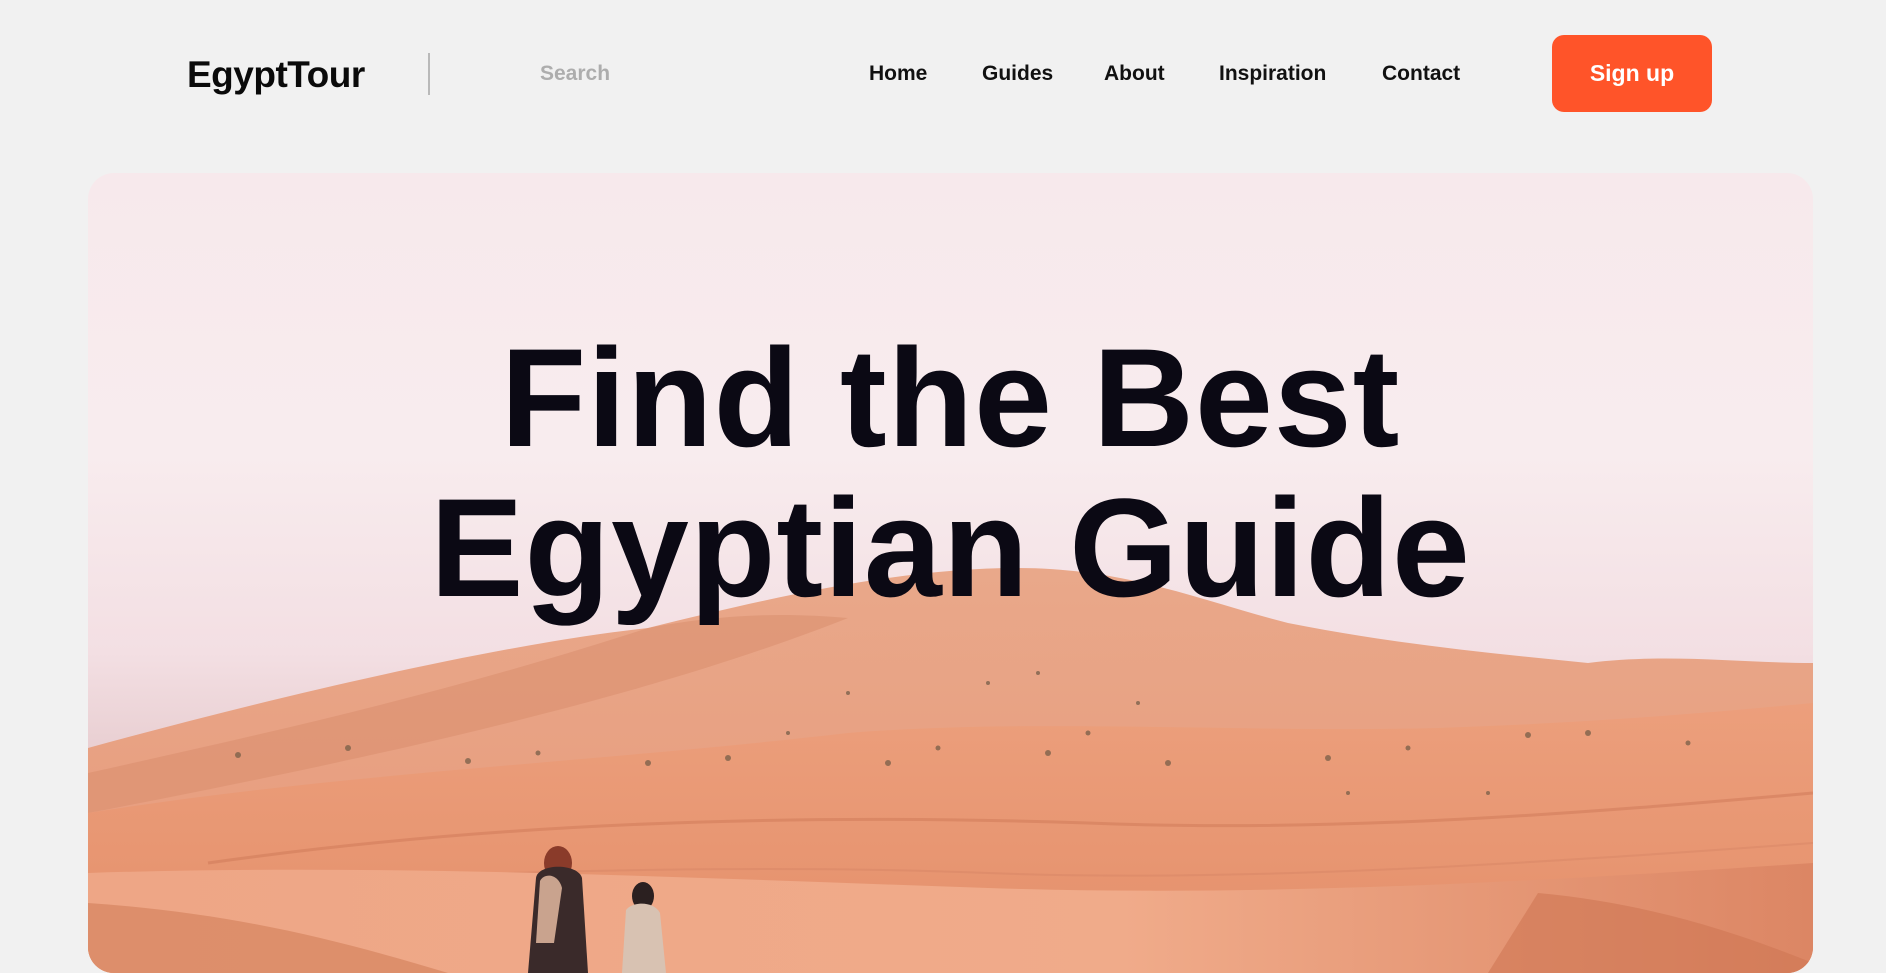 The image size is (1886, 973). What do you see at coordinates (950, 397) in the screenshot?
I see `hero-title-line-1: Find the Best` at bounding box center [950, 397].